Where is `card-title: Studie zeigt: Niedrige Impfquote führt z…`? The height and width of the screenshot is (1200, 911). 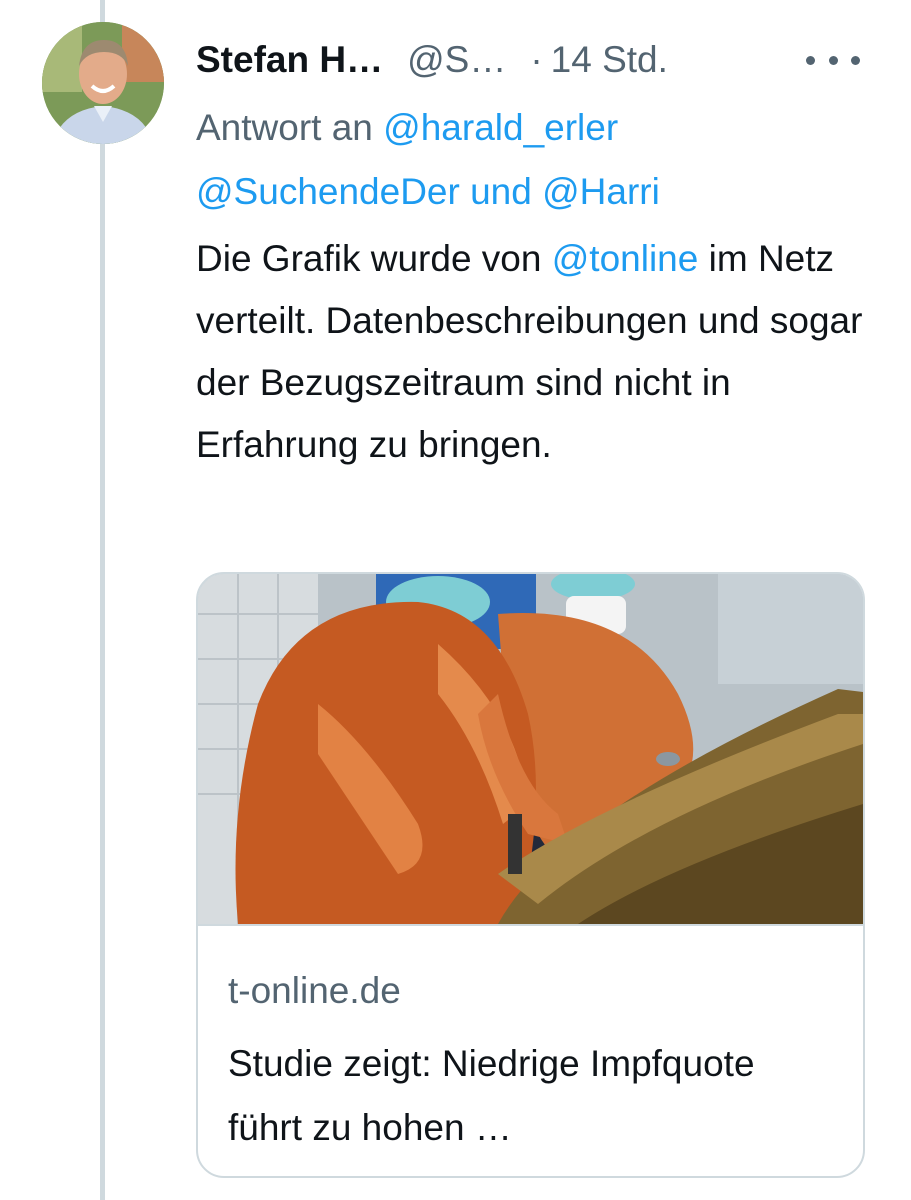
card-title: Studie zeigt: Niedrige Impfquote führt z… is located at coordinates (533, 1096).